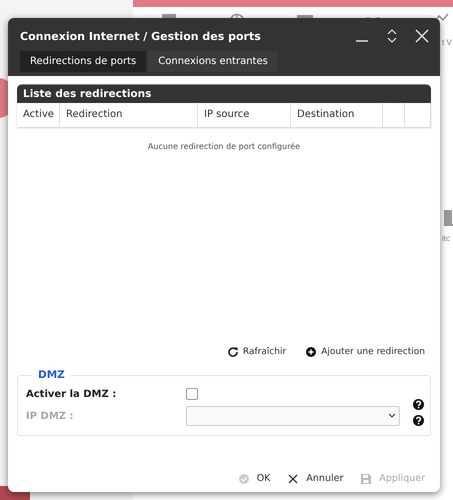 Image resolution: width=453 pixels, height=500 pixels. What do you see at coordinates (233, 352) in the screenshot?
I see `refresh-icon` at bounding box center [233, 352].